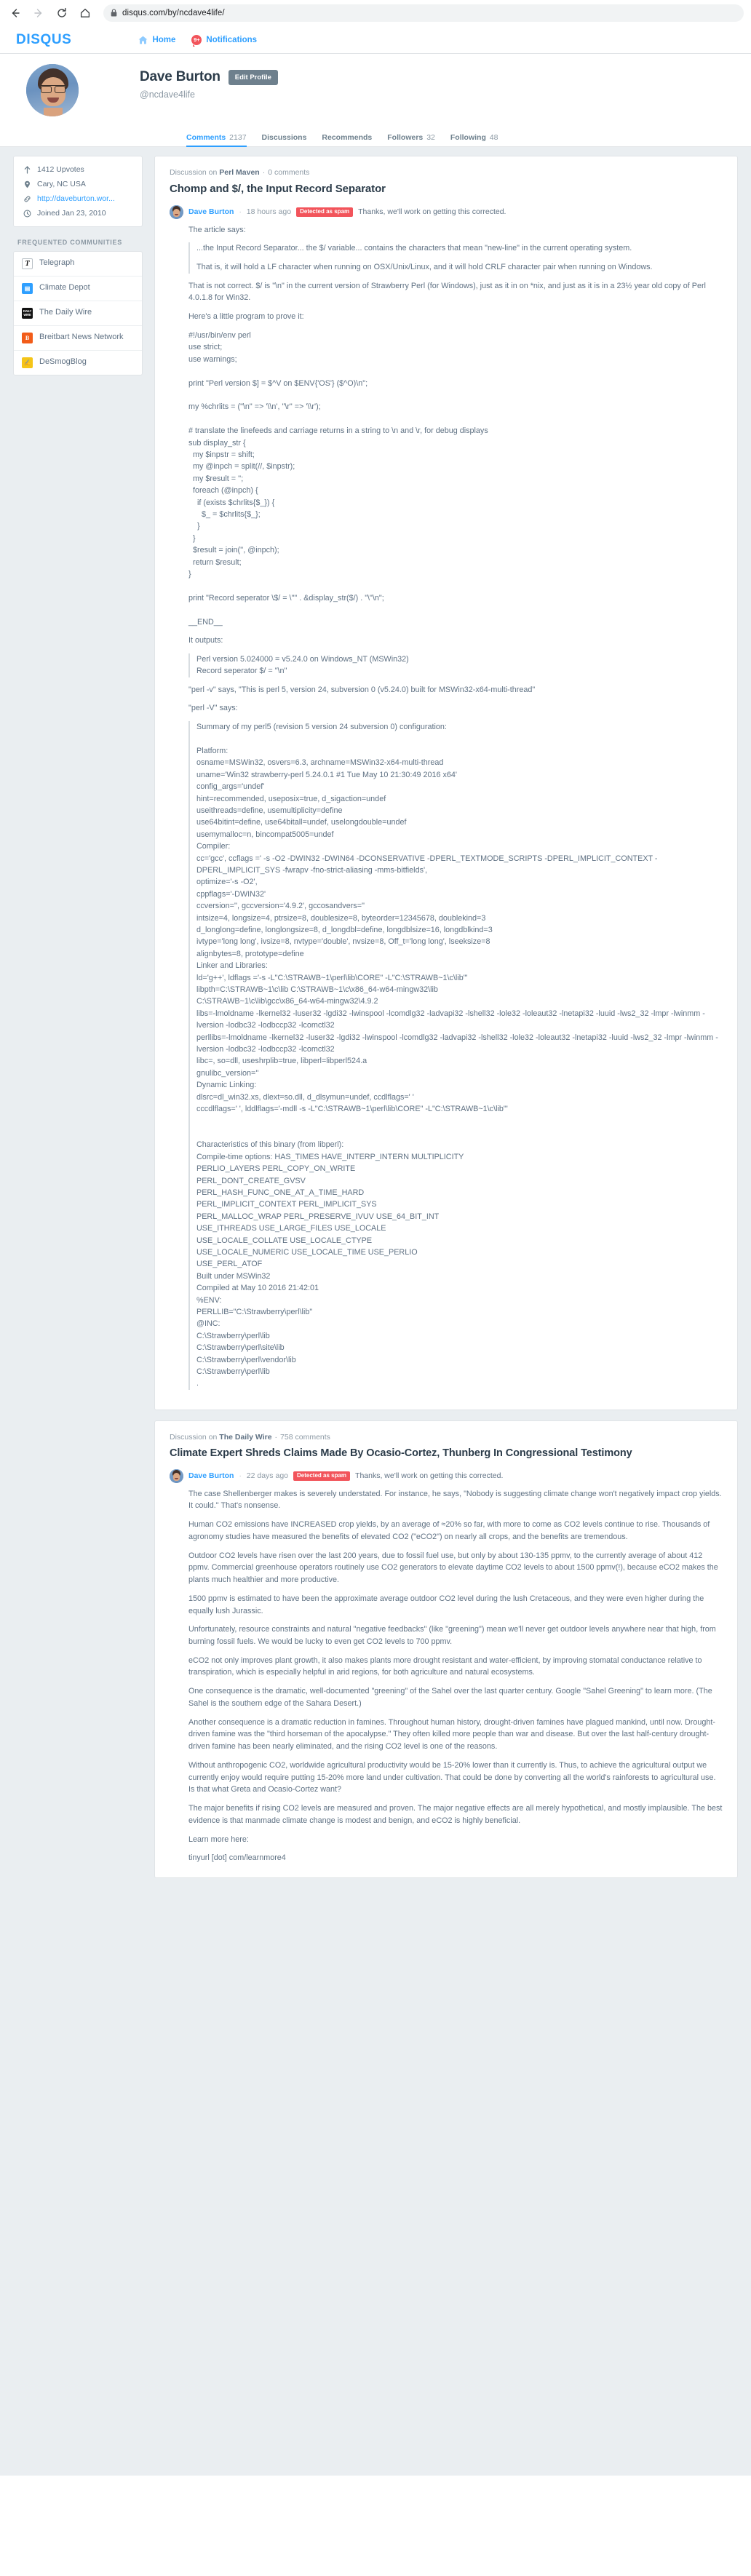  What do you see at coordinates (39, 13) in the screenshot?
I see `forward-arrow-icon` at bounding box center [39, 13].